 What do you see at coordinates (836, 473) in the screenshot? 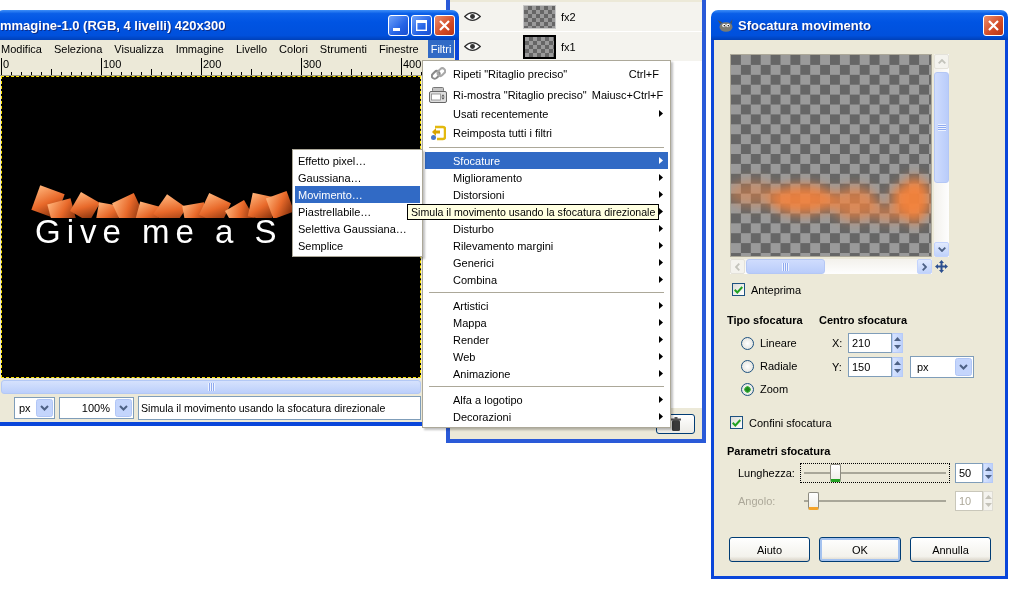
I see `slider-thumb` at bounding box center [836, 473].